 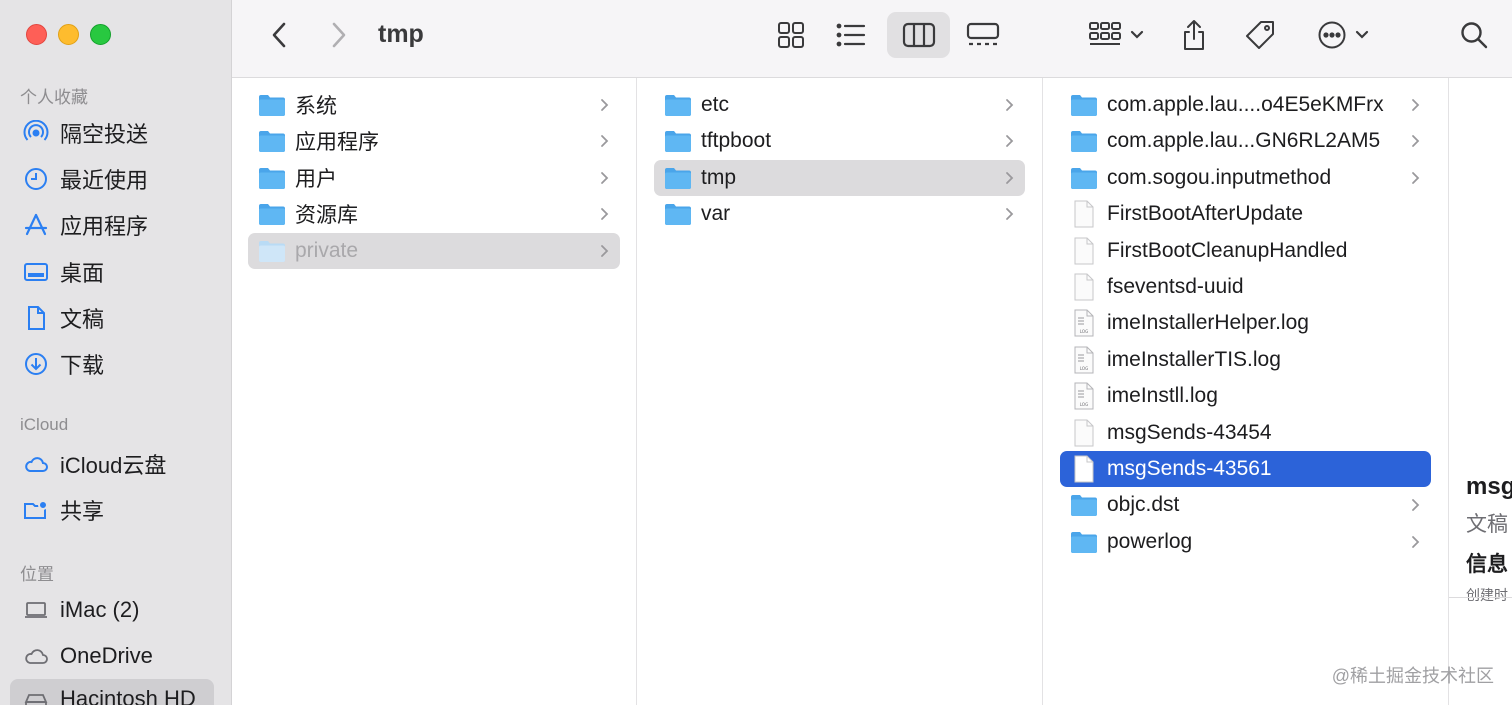 What do you see at coordinates (1150, 541) in the screenshot?
I see `row-label: powerlog` at bounding box center [1150, 541].